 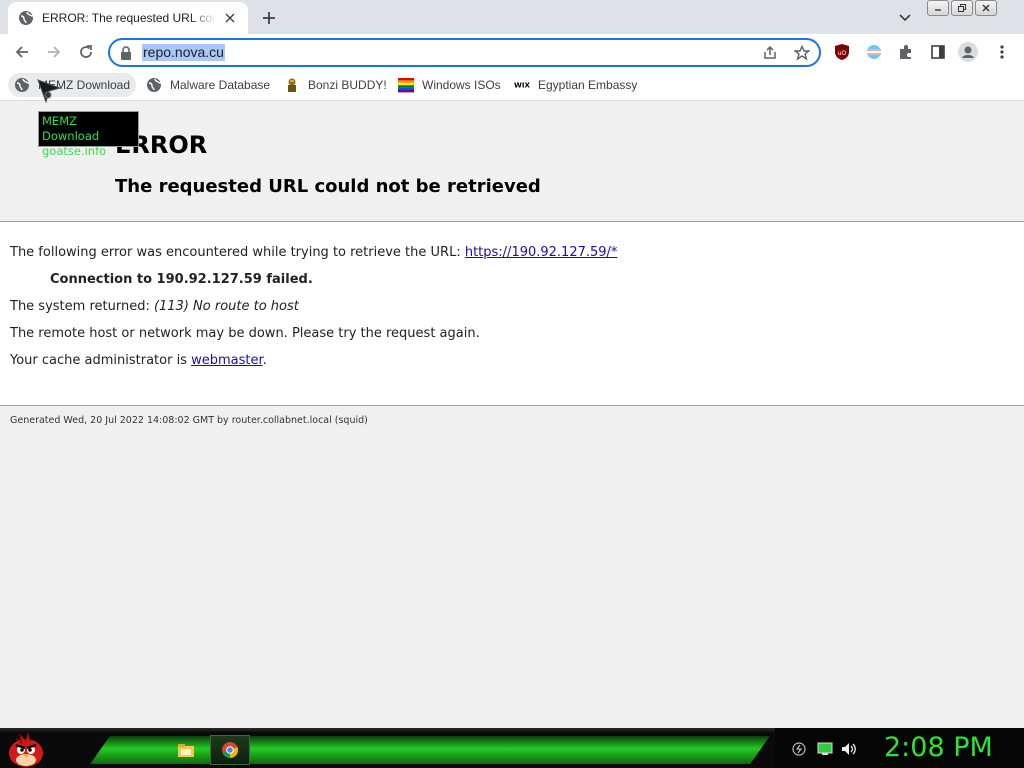 What do you see at coordinates (938, 52) in the screenshot?
I see `side-panel-icon` at bounding box center [938, 52].